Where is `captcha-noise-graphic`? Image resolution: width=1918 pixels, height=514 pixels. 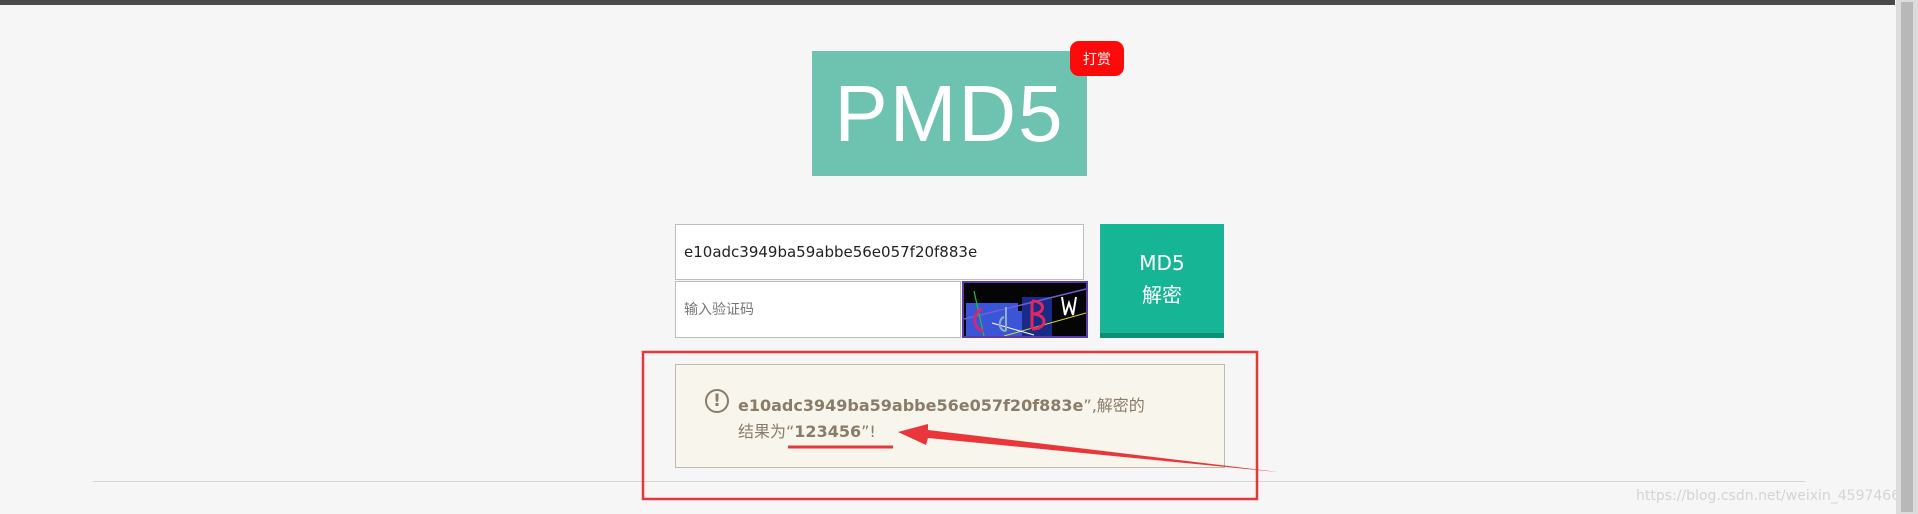 captcha-noise-graphic is located at coordinates (1025, 309).